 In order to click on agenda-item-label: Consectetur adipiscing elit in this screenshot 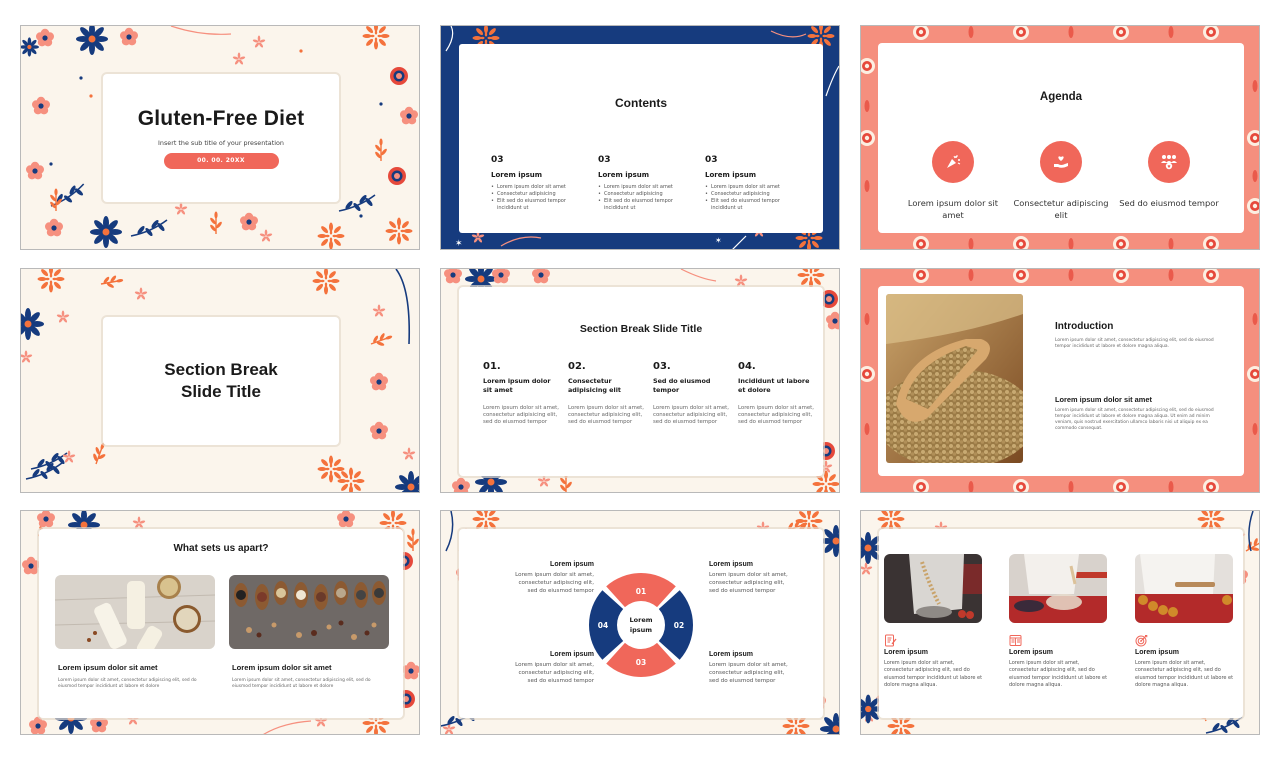, I will do `click(1061, 209)`.